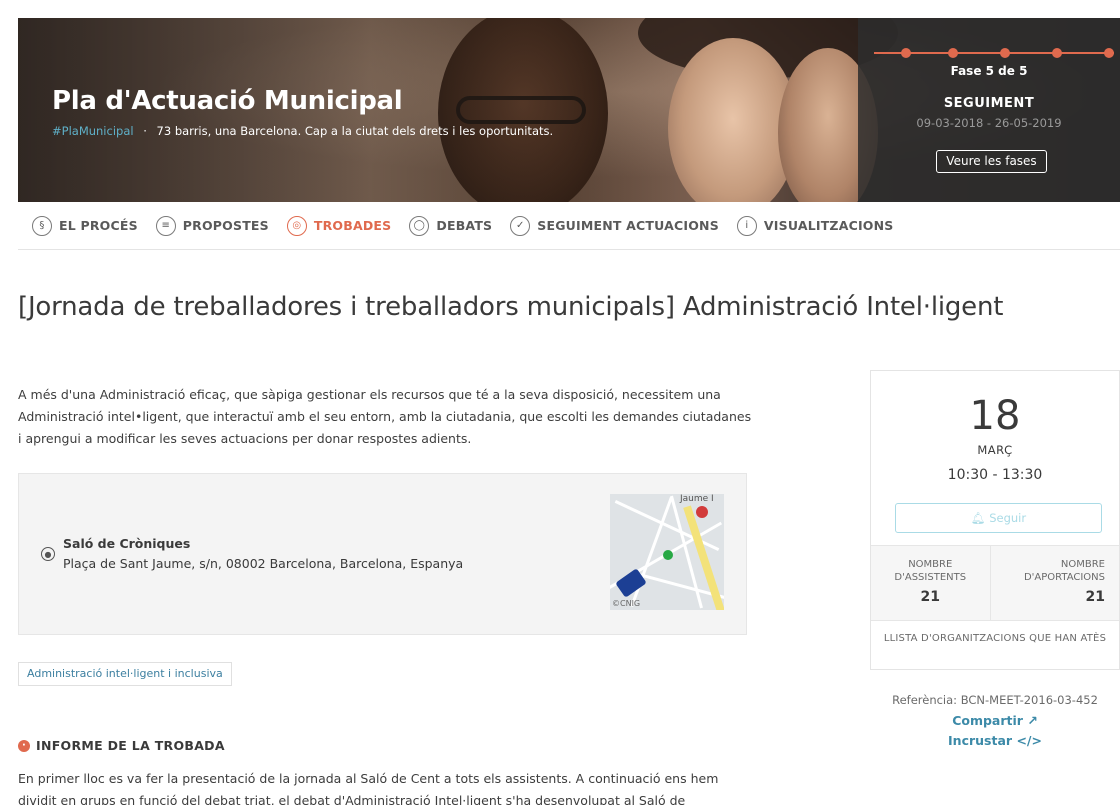 This screenshot has height=805, width=1120. What do you see at coordinates (697, 499) in the screenshot?
I see `map-label: Jaume I` at bounding box center [697, 499].